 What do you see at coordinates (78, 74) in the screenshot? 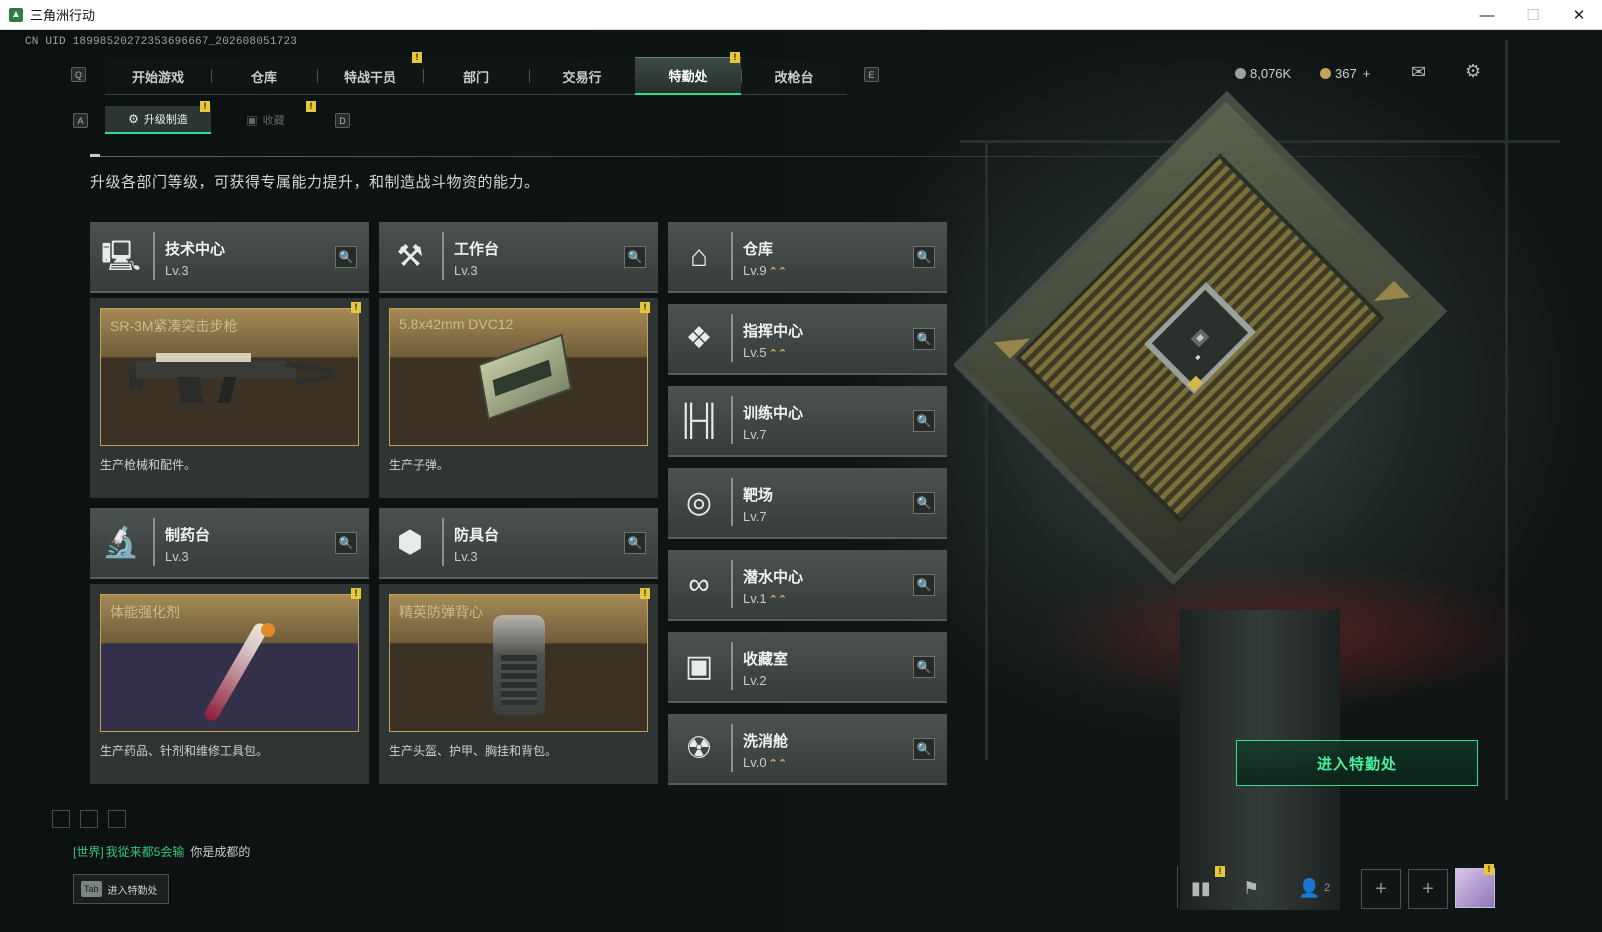
I see `prev-tab-key: Q` at bounding box center [78, 74].